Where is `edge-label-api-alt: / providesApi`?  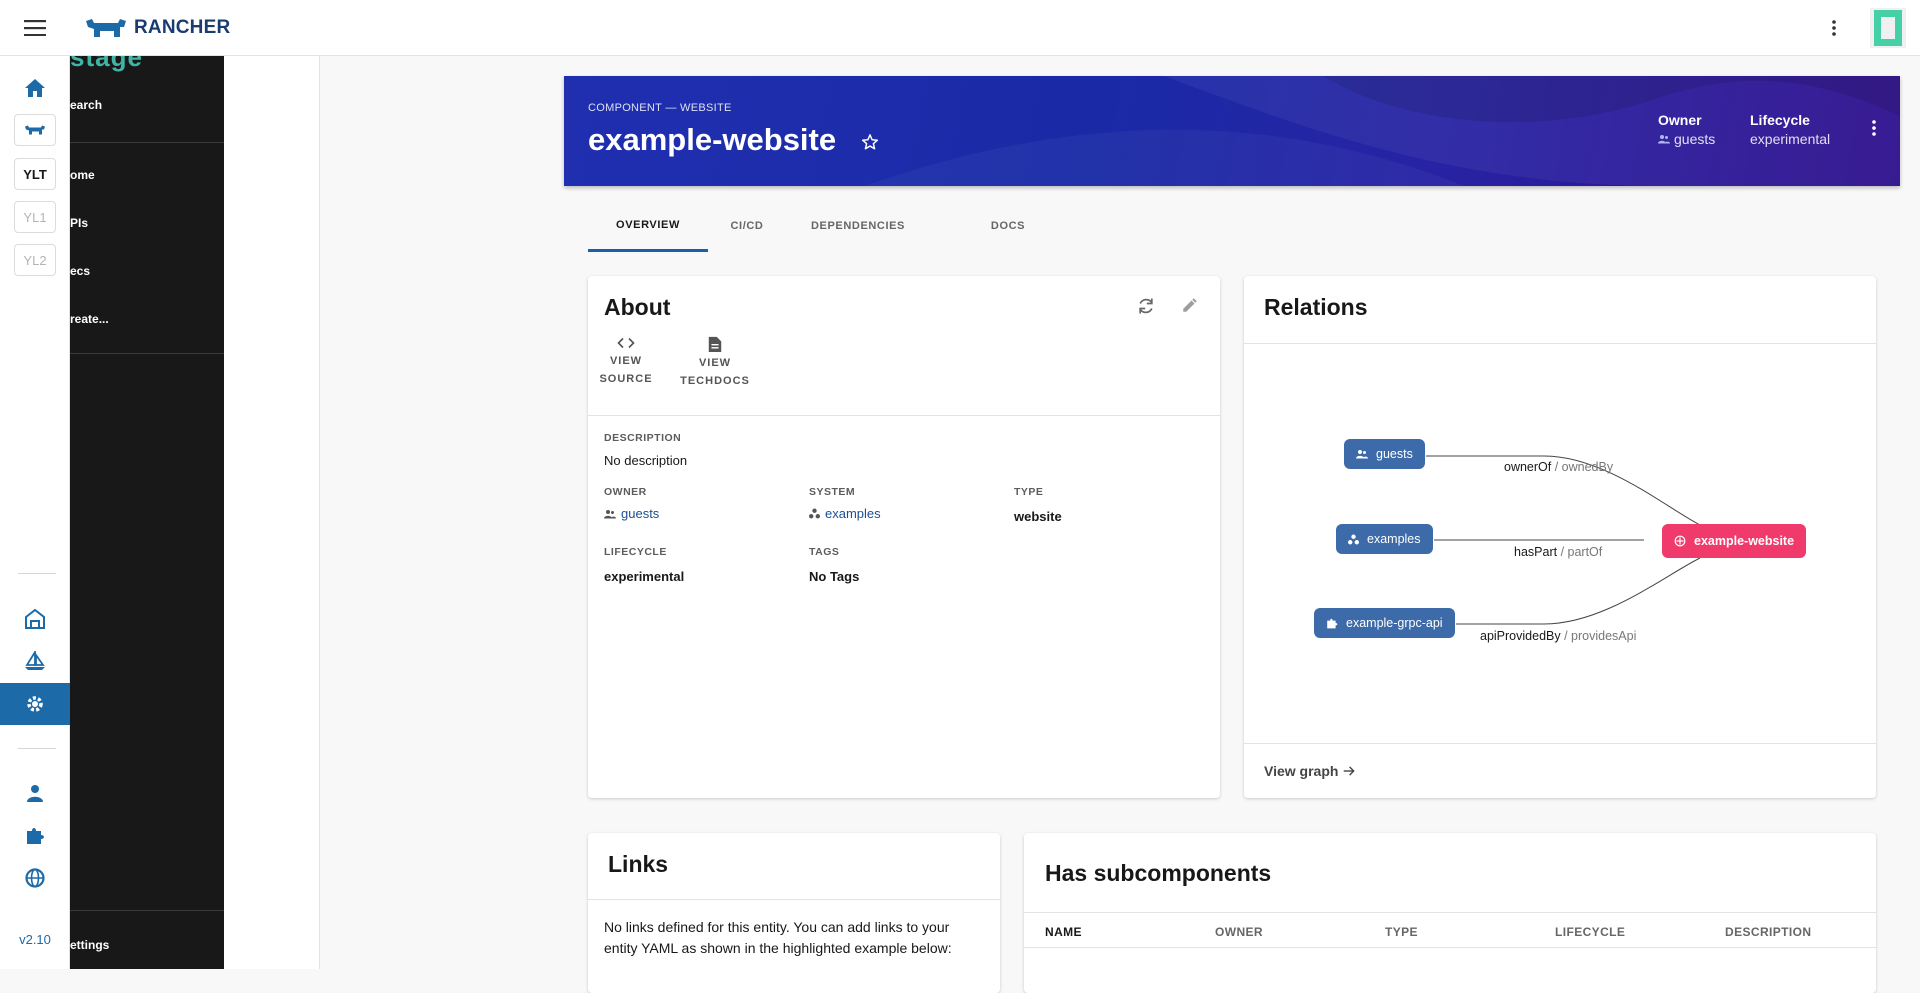 edge-label-api-alt: / providesApi is located at coordinates (1598, 636).